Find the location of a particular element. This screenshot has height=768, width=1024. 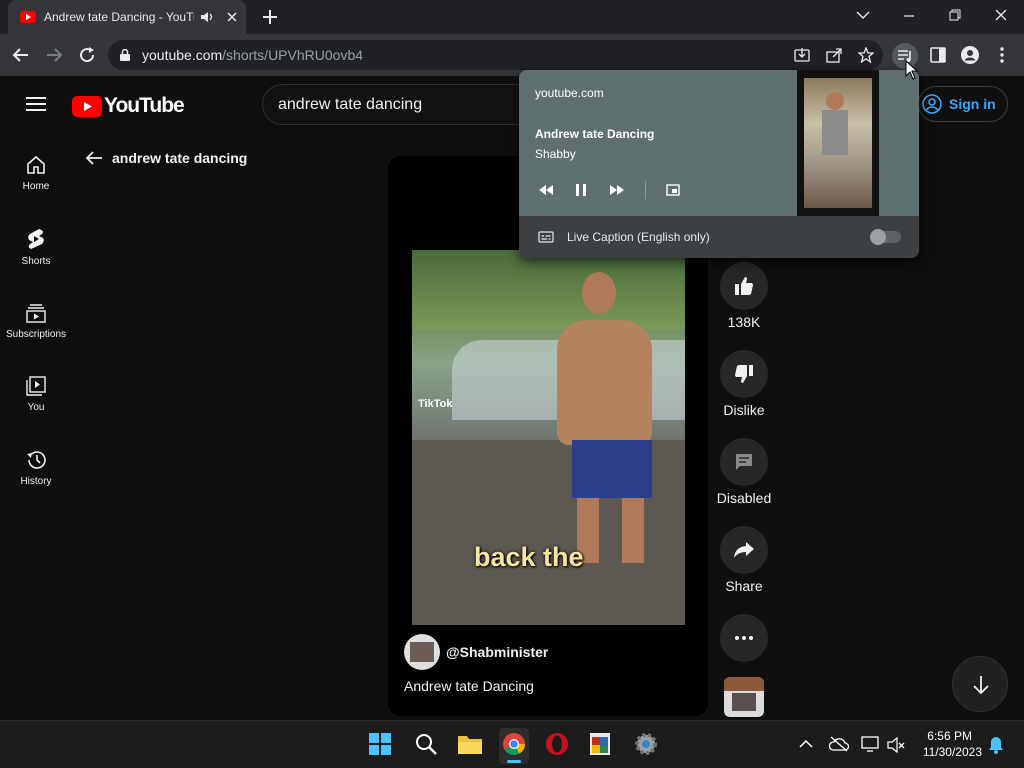

tab-search-chevron-icon is located at coordinates (863, 15).